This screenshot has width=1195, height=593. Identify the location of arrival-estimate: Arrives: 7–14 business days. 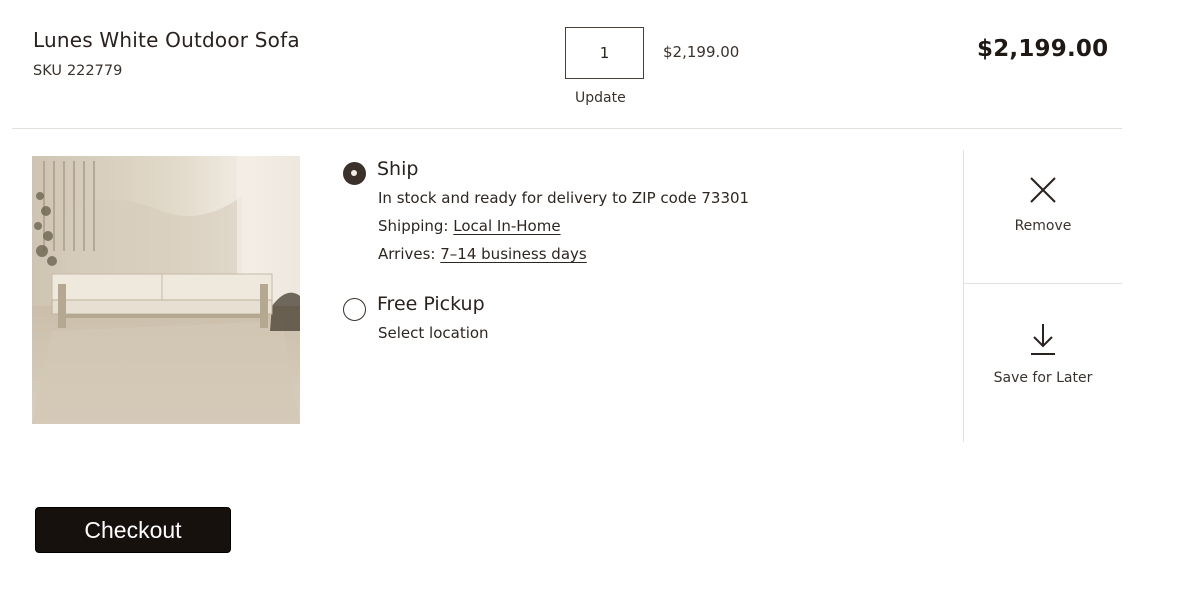
(482, 254).